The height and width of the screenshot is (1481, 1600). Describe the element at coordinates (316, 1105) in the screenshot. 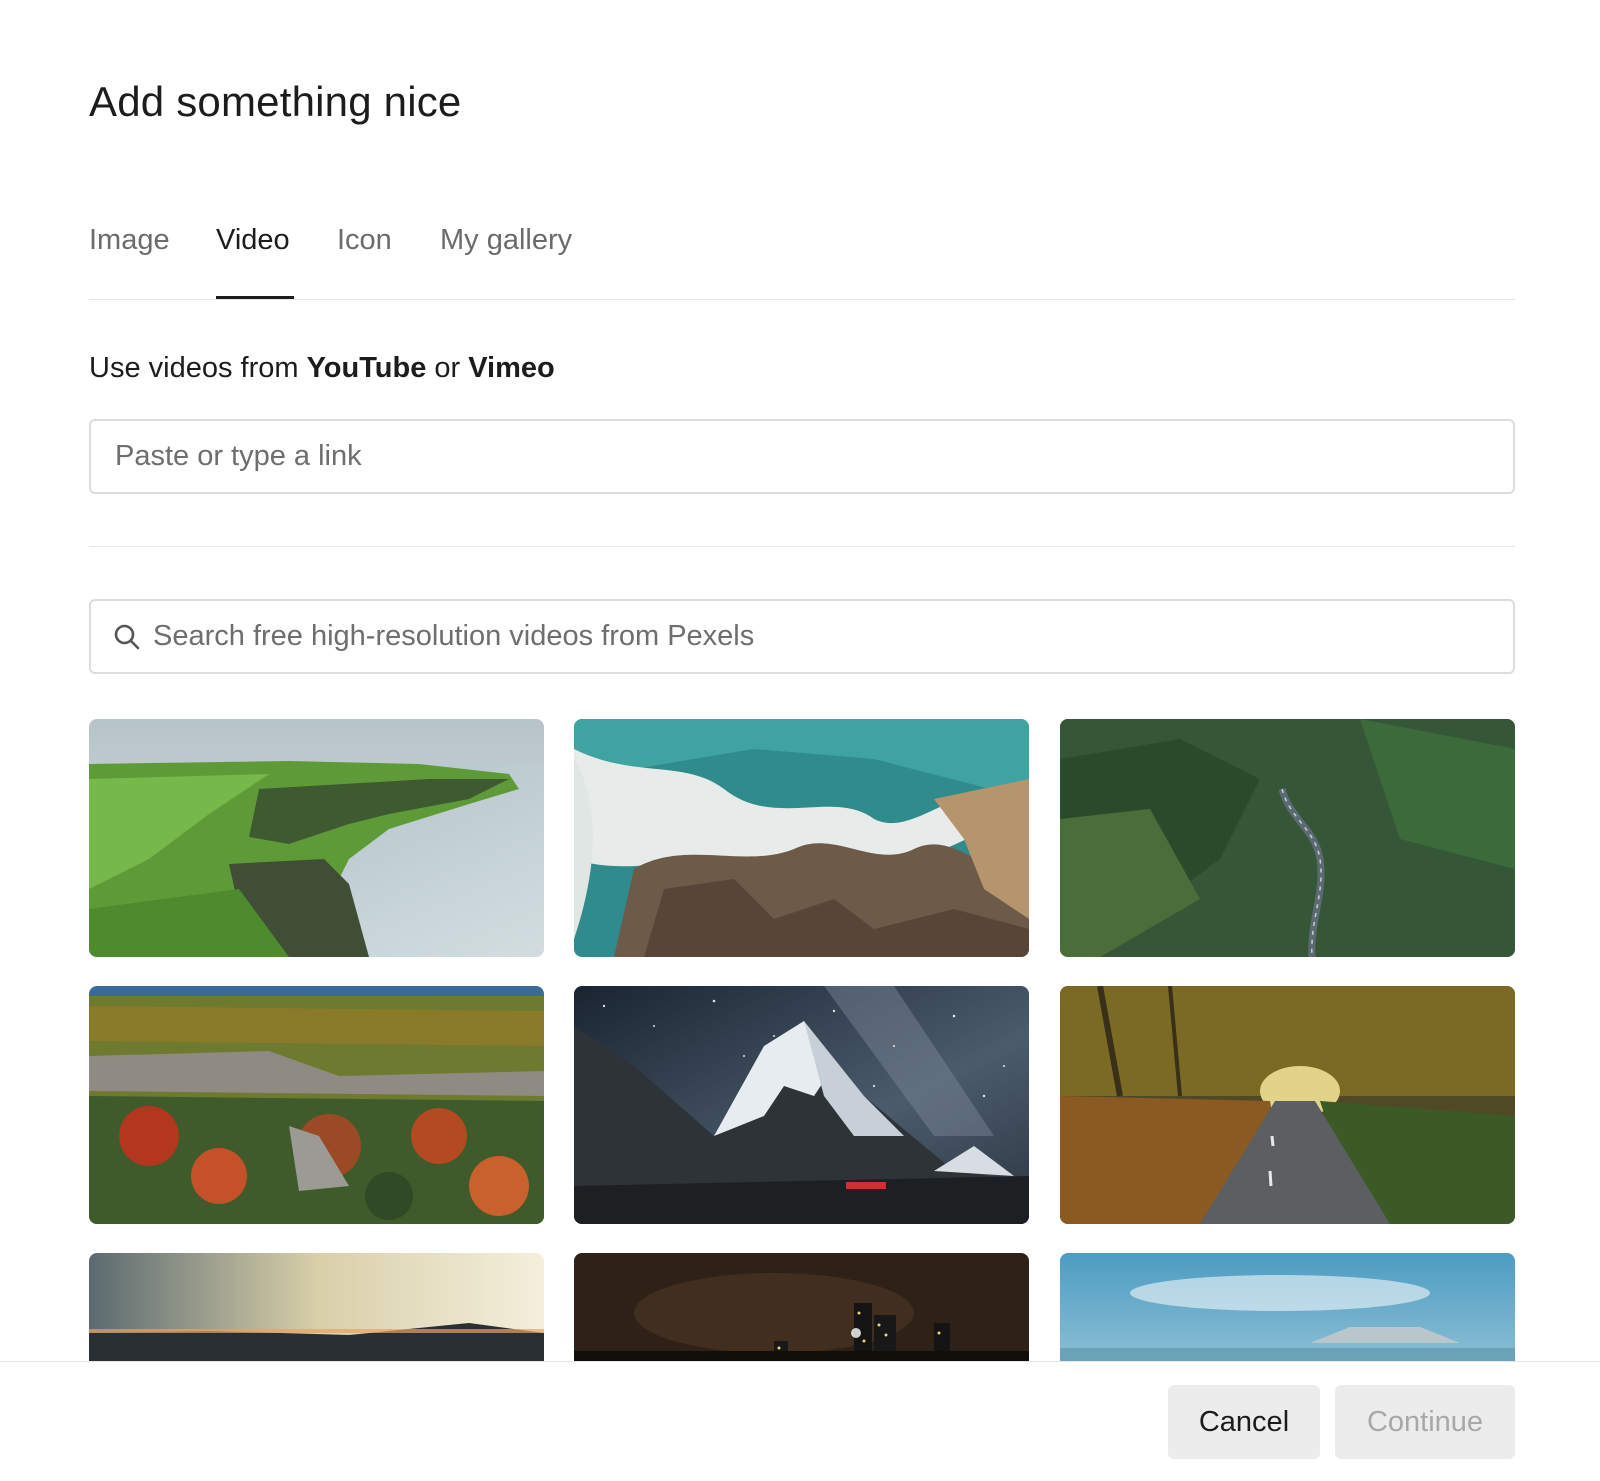

I see `video-thumbnail-autumn-canyon` at that location.